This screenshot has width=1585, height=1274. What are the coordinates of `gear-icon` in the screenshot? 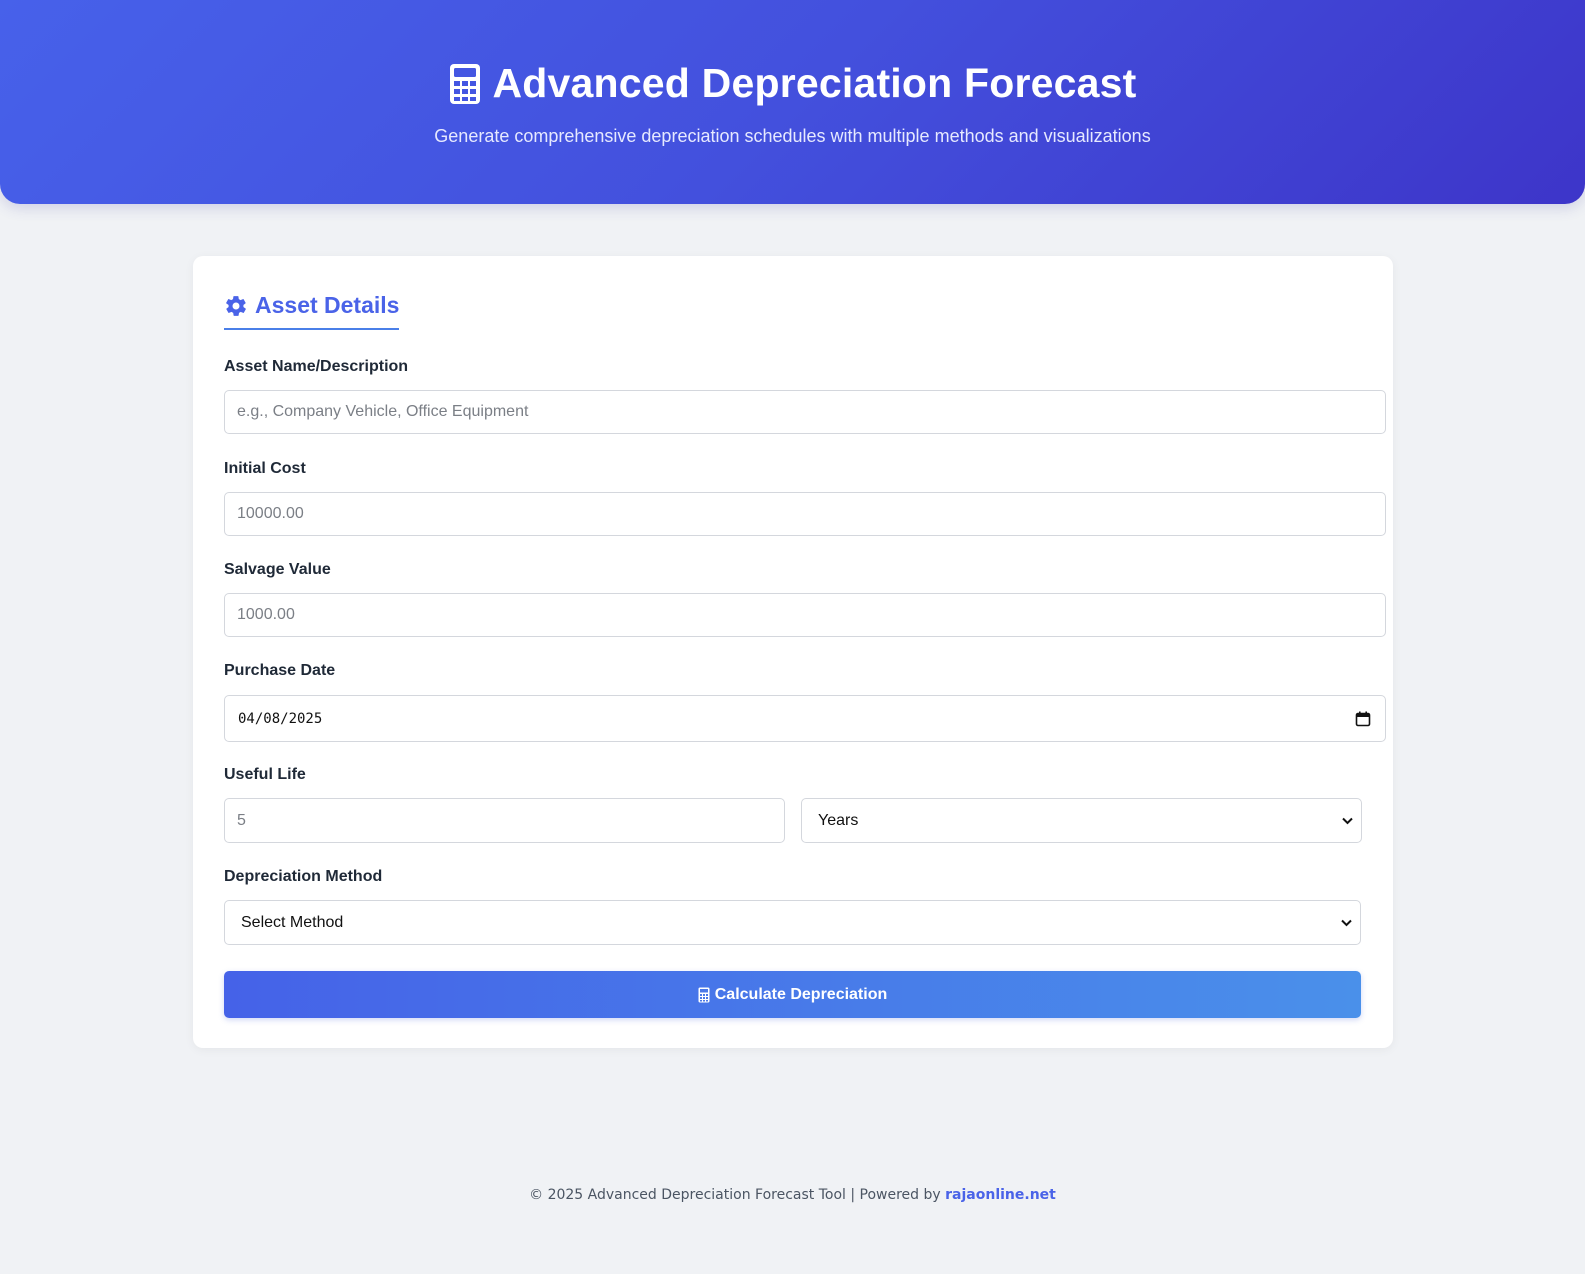 It's located at (236, 306).